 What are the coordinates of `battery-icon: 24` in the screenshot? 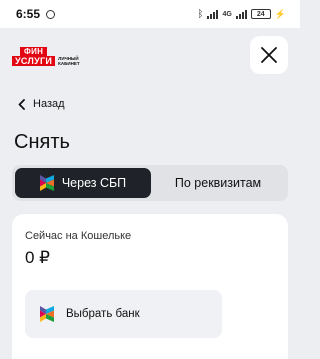 It's located at (260, 14).